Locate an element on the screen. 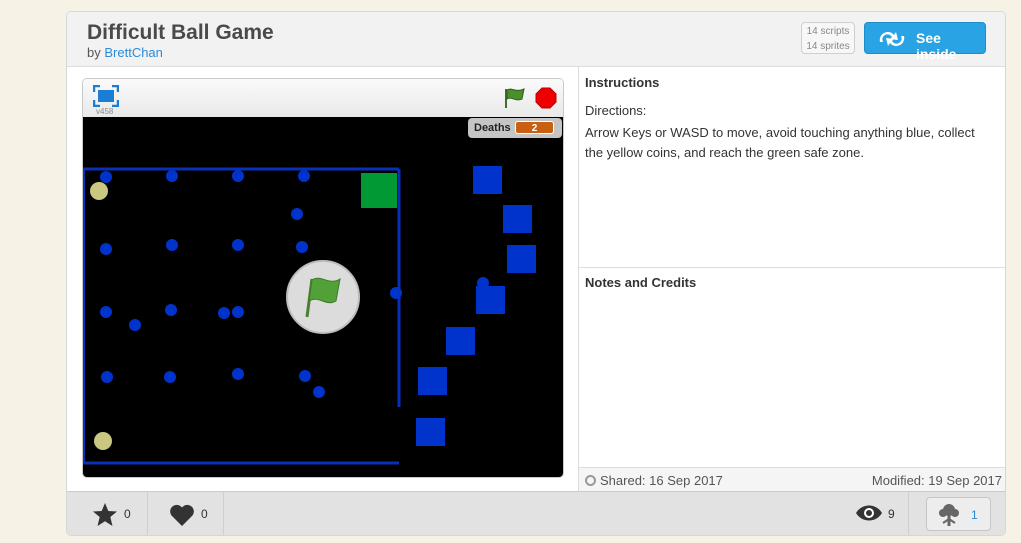 The height and width of the screenshot is (543, 1021). see-inside-button: See inside is located at coordinates (925, 42).